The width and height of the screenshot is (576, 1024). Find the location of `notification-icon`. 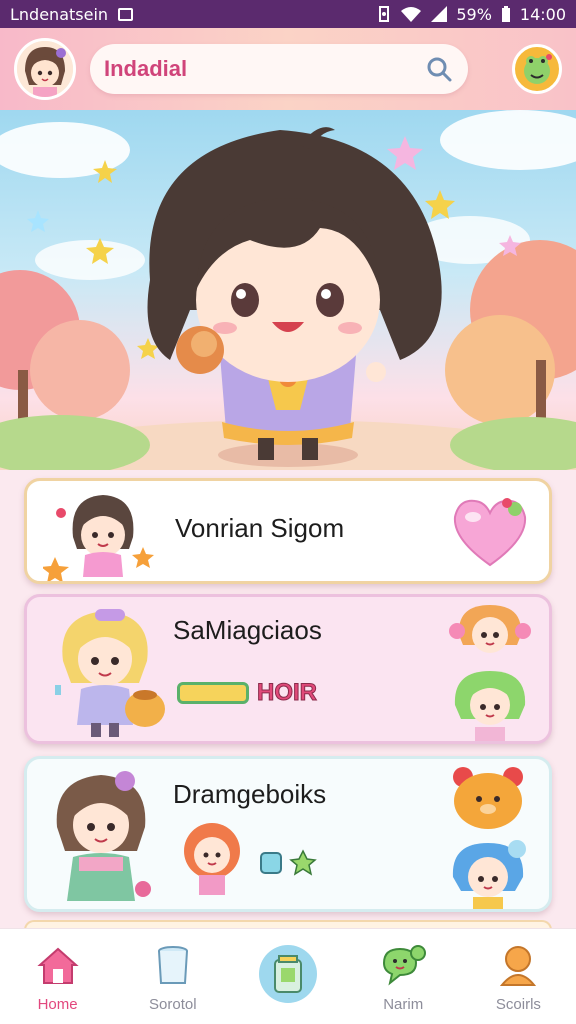

notification-icon is located at coordinates (126, 14).